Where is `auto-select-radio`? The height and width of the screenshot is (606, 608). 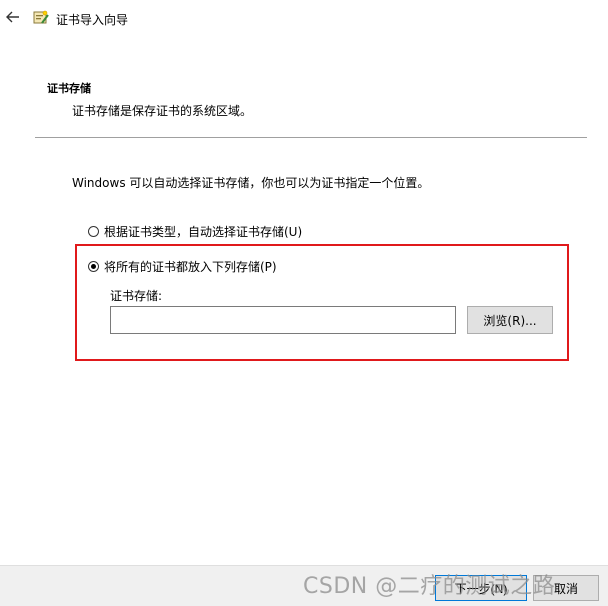 auto-select-radio is located at coordinates (93, 231).